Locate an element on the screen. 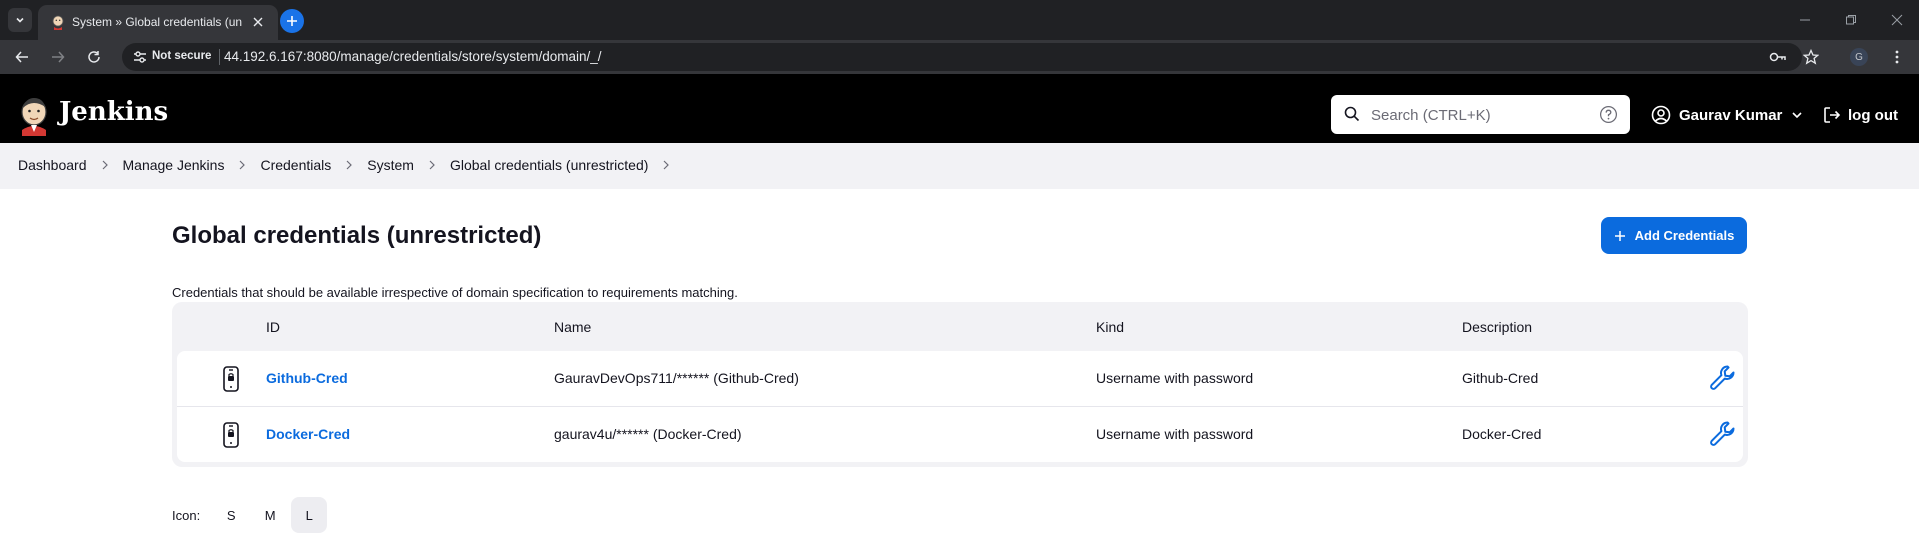  new-tab-button is located at coordinates (292, 21).